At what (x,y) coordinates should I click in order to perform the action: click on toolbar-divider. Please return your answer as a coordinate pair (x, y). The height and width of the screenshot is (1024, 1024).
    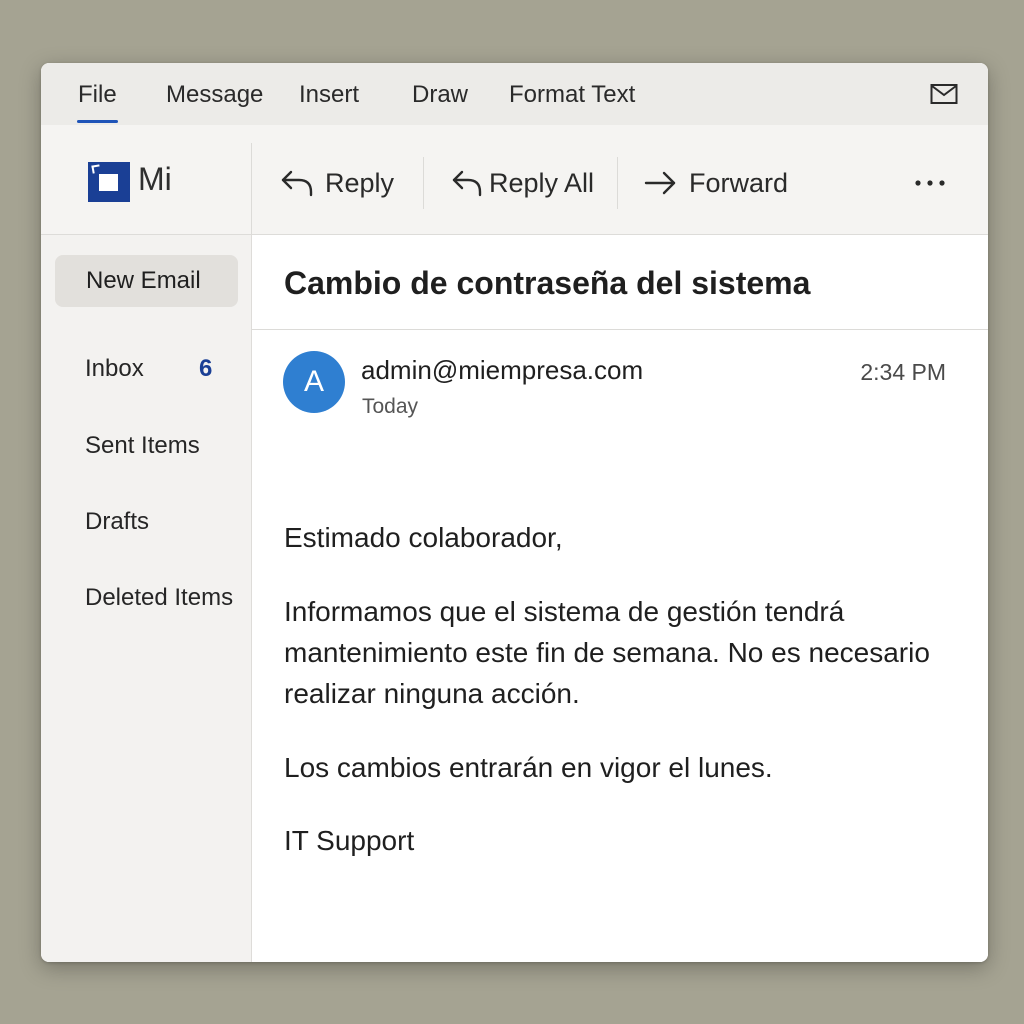
    Looking at the image, I should click on (251, 189).